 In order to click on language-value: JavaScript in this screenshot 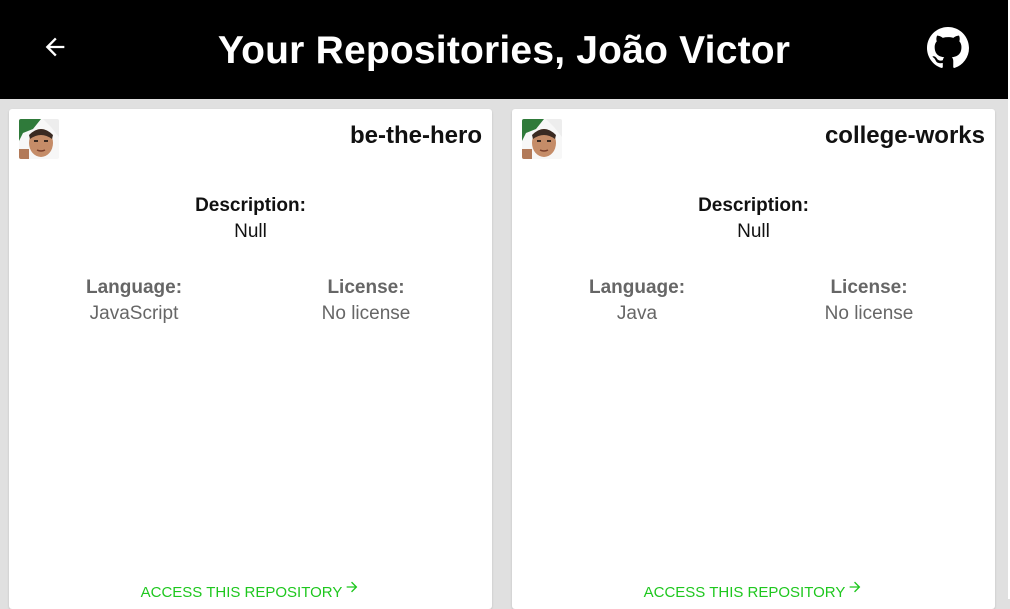, I will do `click(134, 313)`.